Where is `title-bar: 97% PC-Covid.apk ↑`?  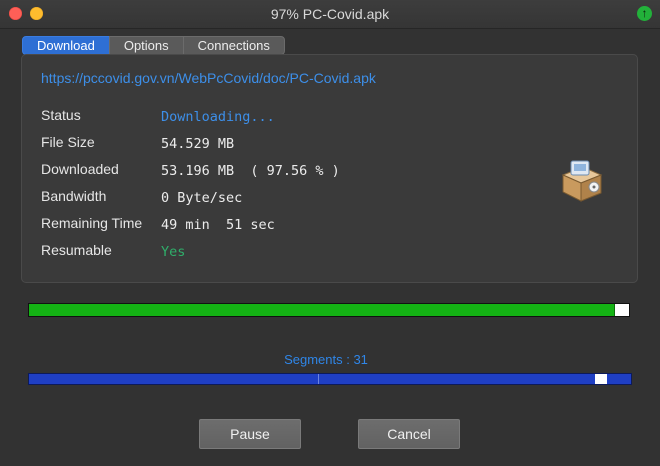
title-bar: 97% PC-Covid.apk ↑ is located at coordinates (330, 14).